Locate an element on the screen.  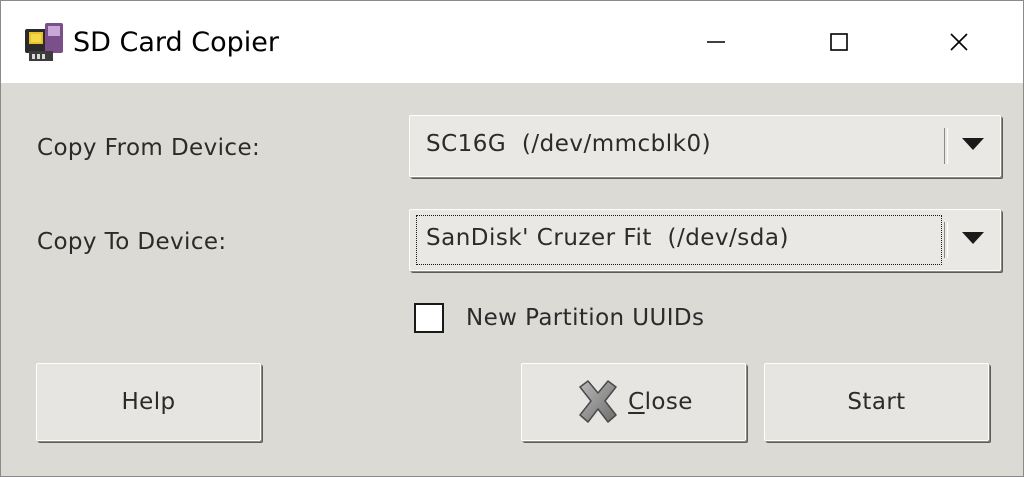
minimize-icon is located at coordinates (716, 42).